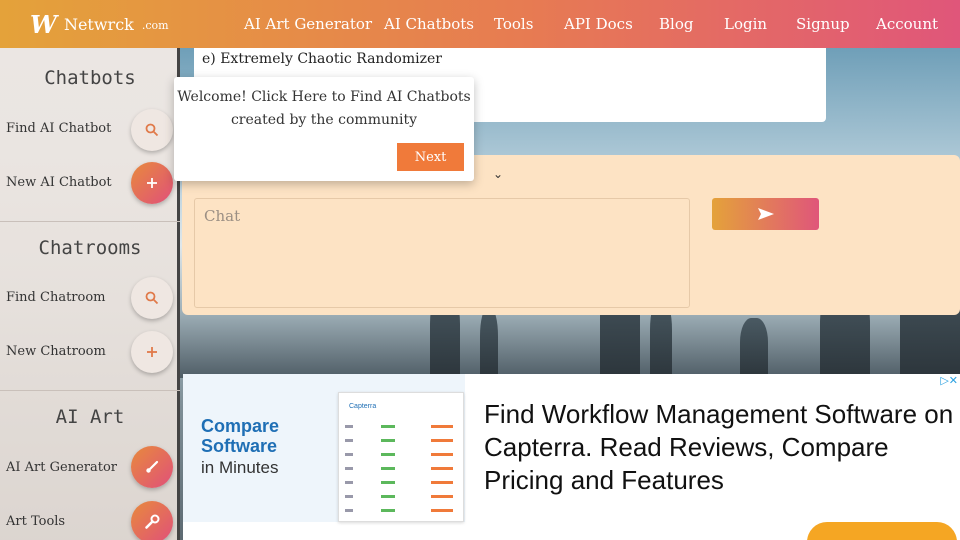  I want to click on nav-account: Account, so click(907, 24).